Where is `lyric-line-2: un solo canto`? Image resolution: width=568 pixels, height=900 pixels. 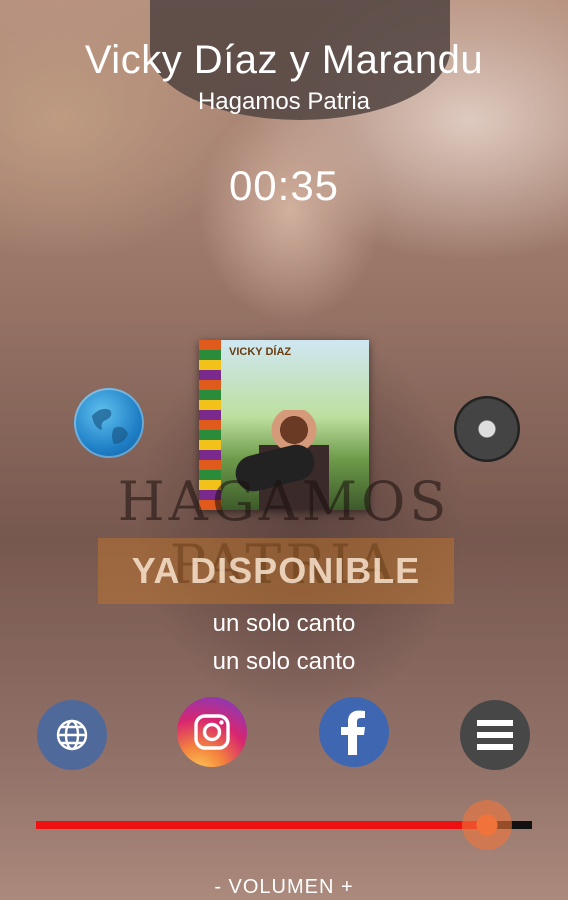
lyric-line-2: un solo canto is located at coordinates (284, 661).